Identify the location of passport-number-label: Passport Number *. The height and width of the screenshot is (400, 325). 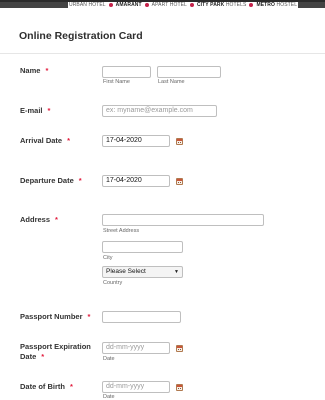
(55, 316).